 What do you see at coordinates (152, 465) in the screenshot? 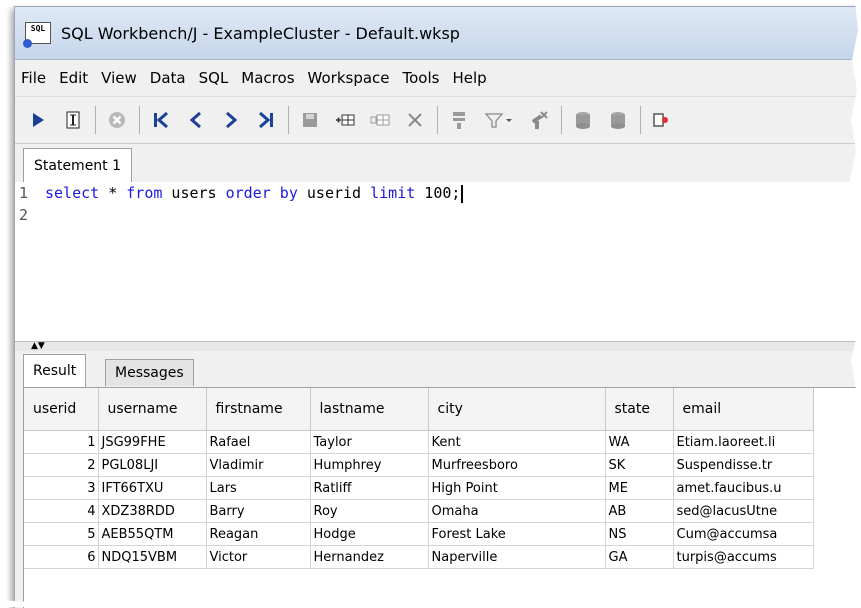
I see `cell-username: PGL08LJI` at bounding box center [152, 465].